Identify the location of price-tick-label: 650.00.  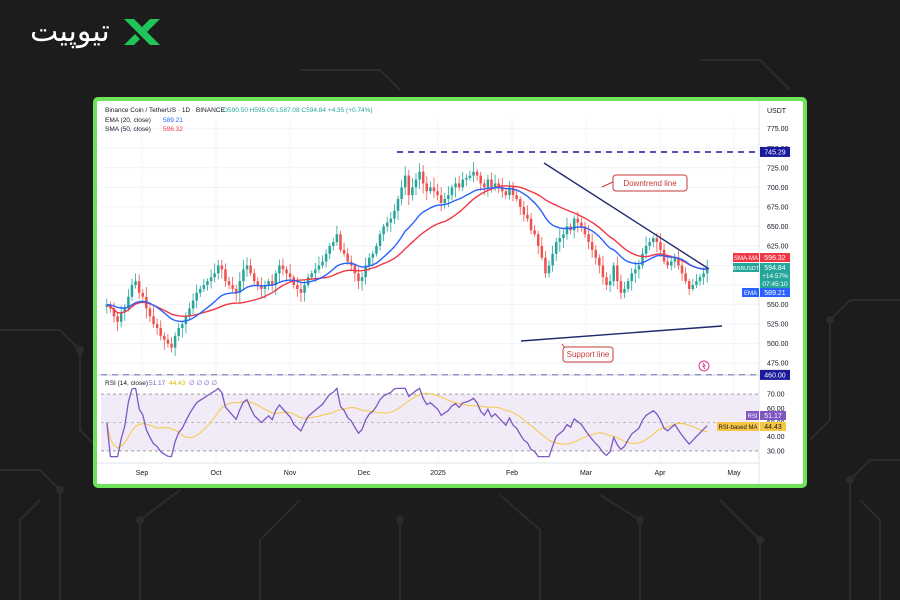
(778, 227).